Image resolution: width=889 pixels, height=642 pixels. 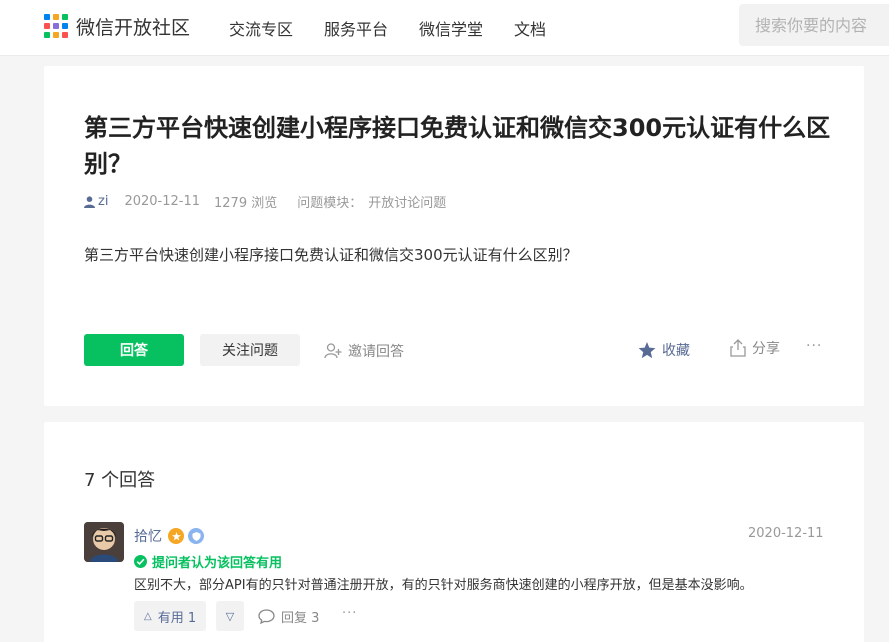 I want to click on answer-more-button: ···, so click(x=349, y=613).